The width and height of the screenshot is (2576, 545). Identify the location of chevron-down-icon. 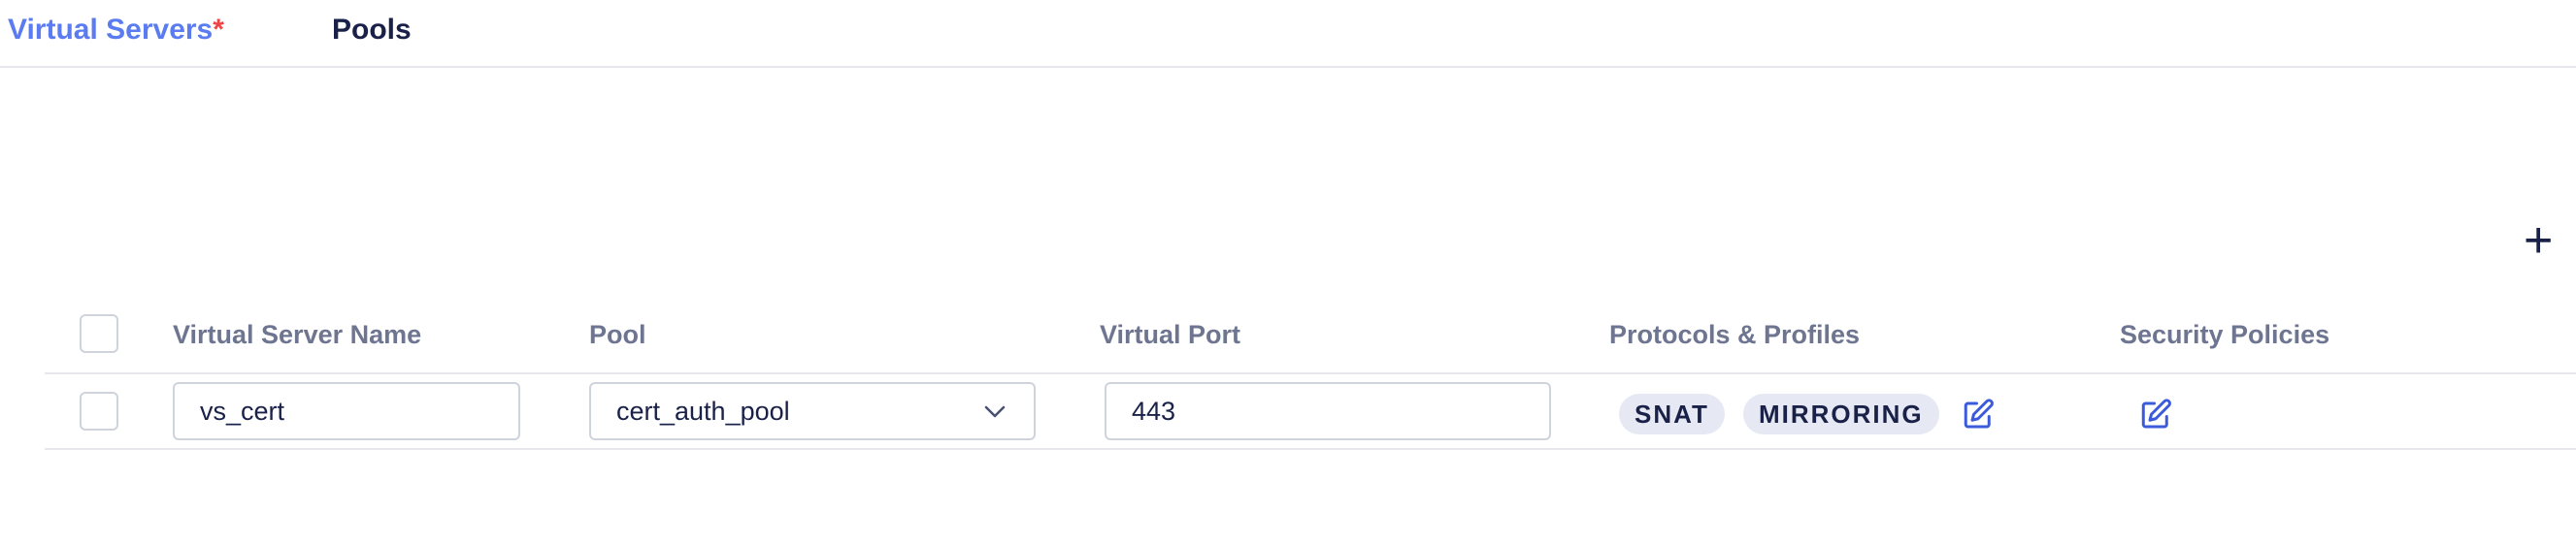
(995, 411).